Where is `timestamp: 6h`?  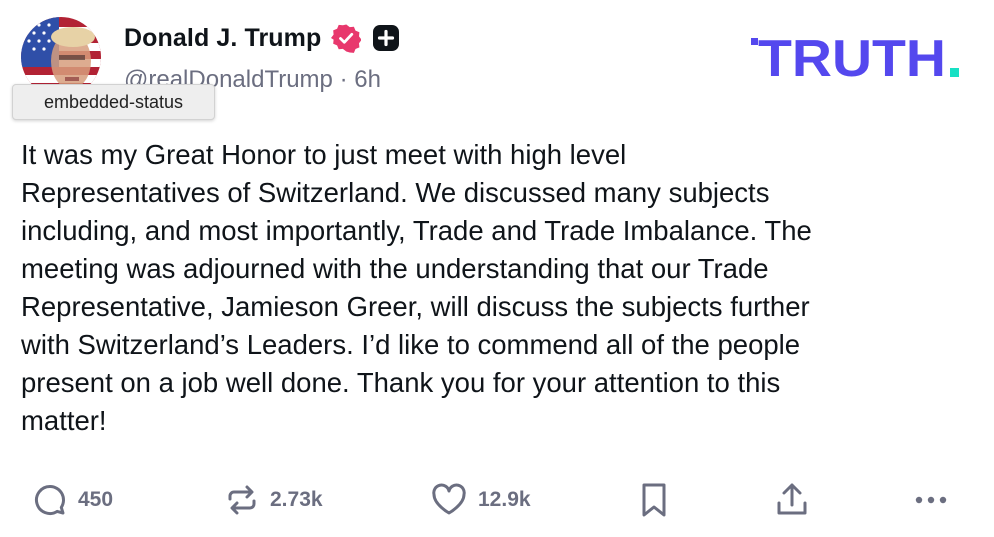
timestamp: 6h is located at coordinates (367, 79).